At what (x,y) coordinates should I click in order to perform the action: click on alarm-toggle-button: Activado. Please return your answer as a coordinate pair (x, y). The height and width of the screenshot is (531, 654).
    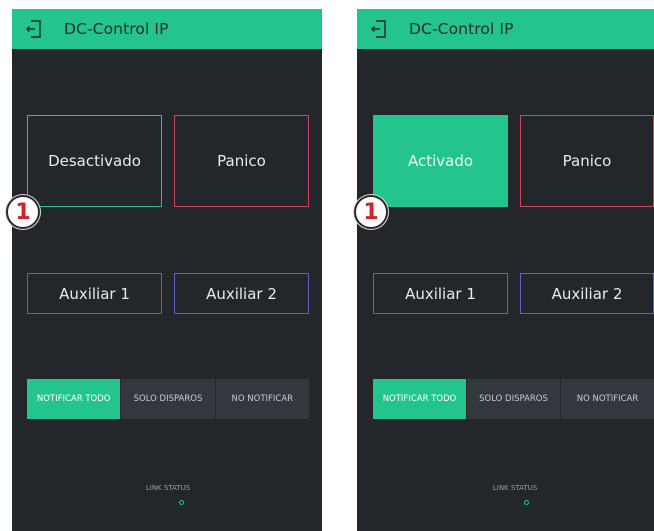
    Looking at the image, I should click on (440, 161).